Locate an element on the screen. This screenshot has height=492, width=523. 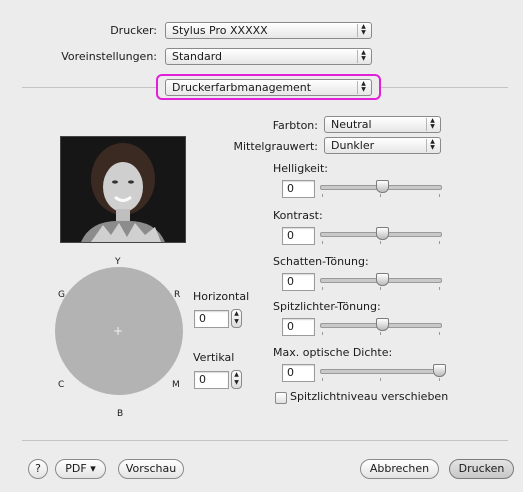
horizontal-field: 0 is located at coordinates (211, 319).